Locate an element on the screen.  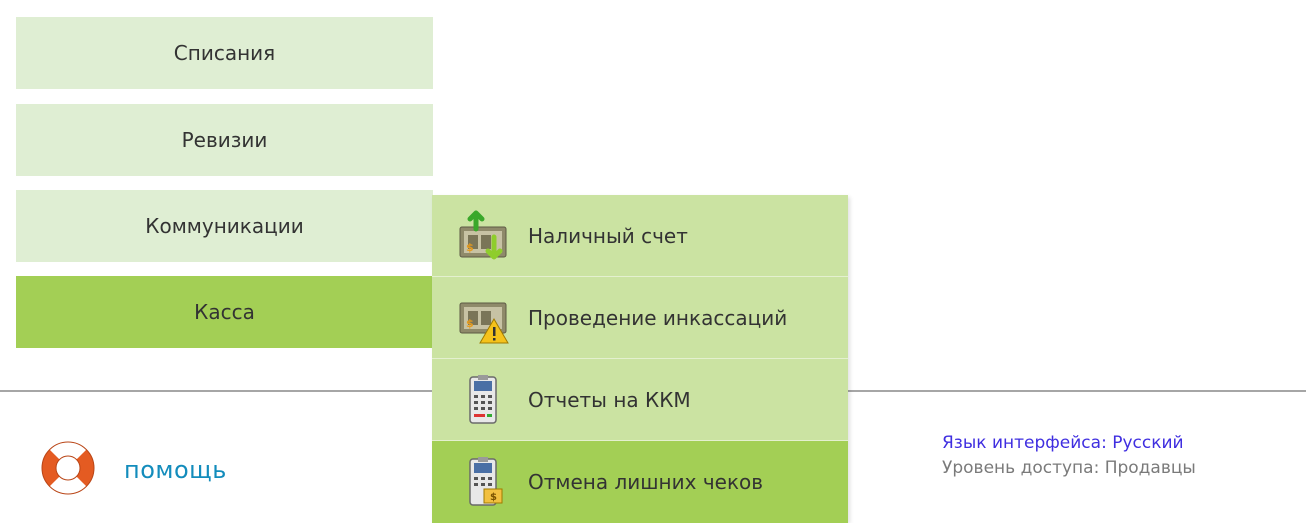
help-label: помощь is located at coordinates (175, 470).